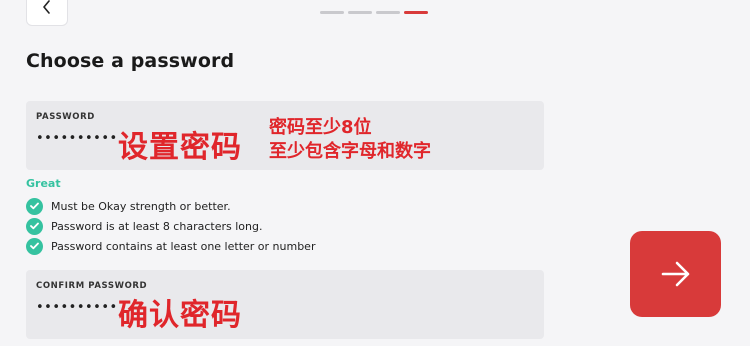  I want to click on arrow-right-icon, so click(675, 274).